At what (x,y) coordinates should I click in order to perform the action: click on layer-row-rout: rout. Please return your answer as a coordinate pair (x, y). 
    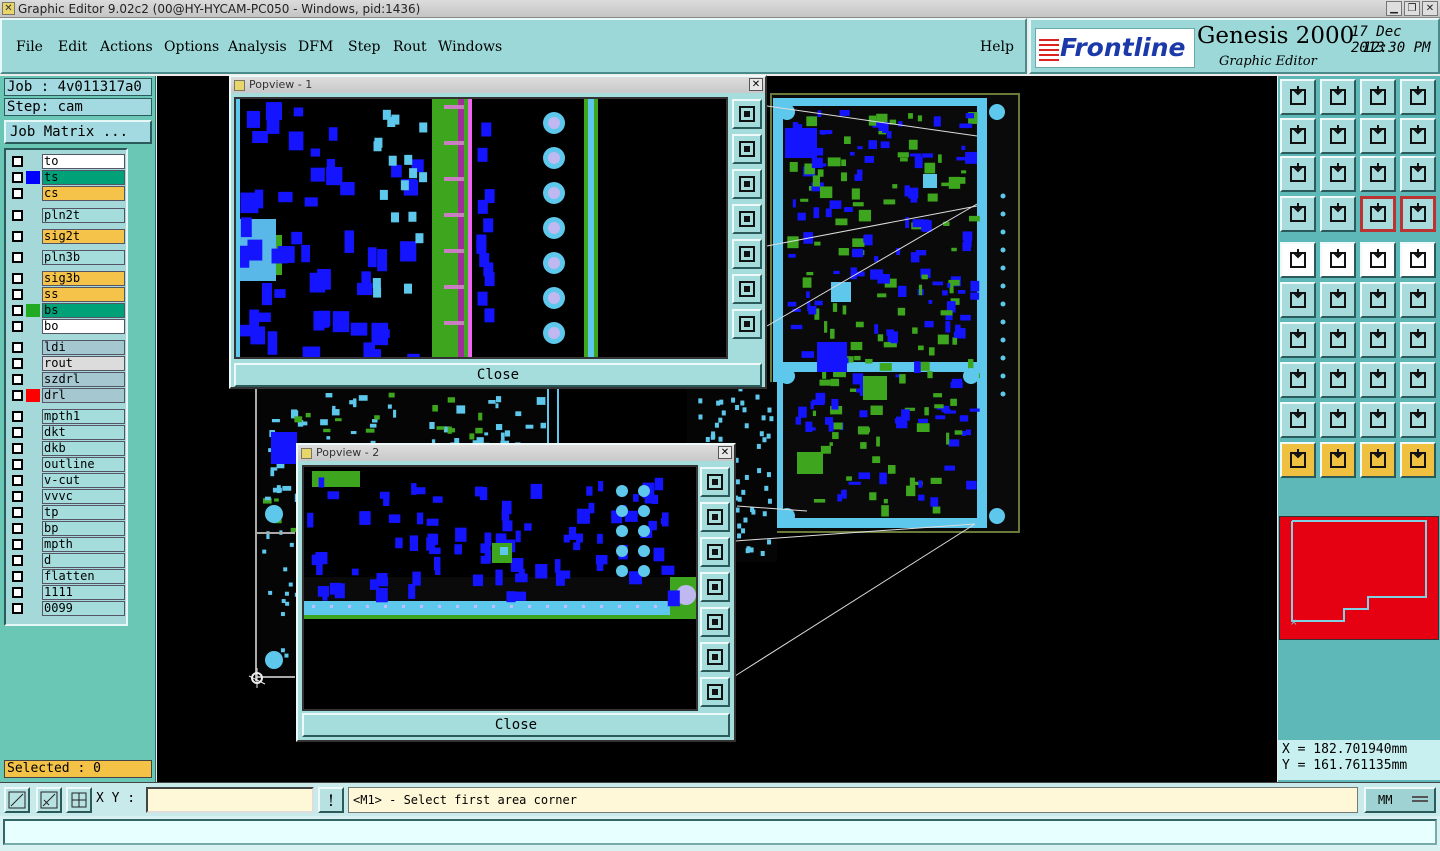
    Looking at the image, I should click on (67, 363).